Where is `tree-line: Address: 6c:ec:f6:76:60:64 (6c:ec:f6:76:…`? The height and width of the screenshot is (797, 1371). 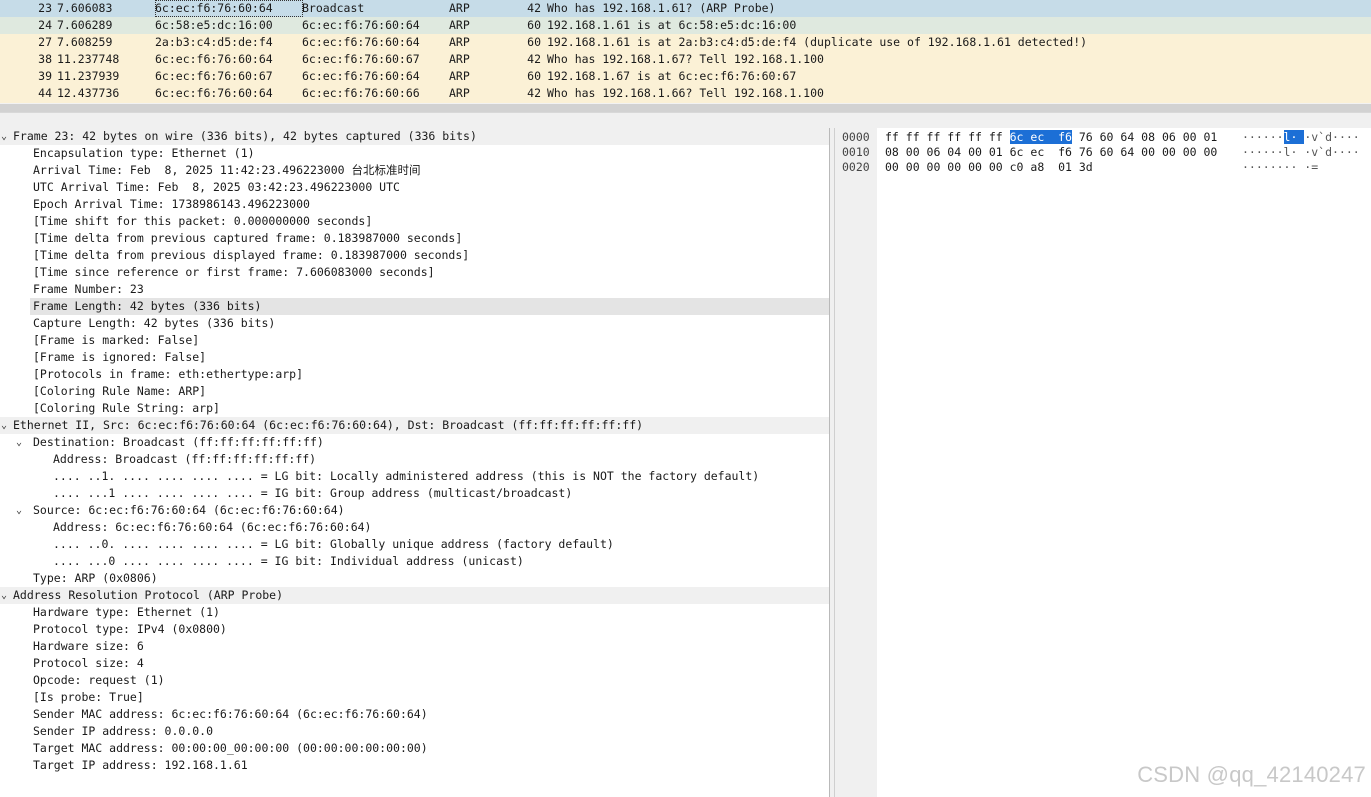
tree-line: Address: 6c:ec:f6:76:60:64 (6c:ec:f6:76:… is located at coordinates (414, 527).